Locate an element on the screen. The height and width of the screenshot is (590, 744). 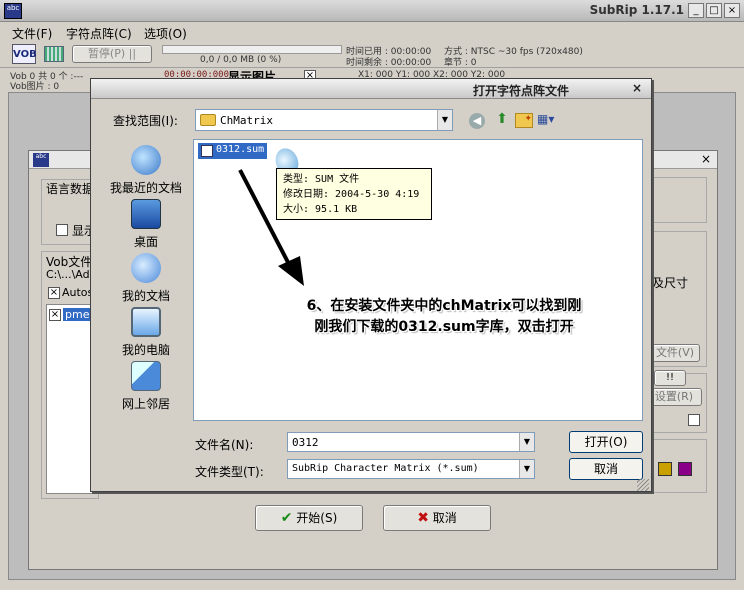
show-checkbox is located at coordinates (62, 230).